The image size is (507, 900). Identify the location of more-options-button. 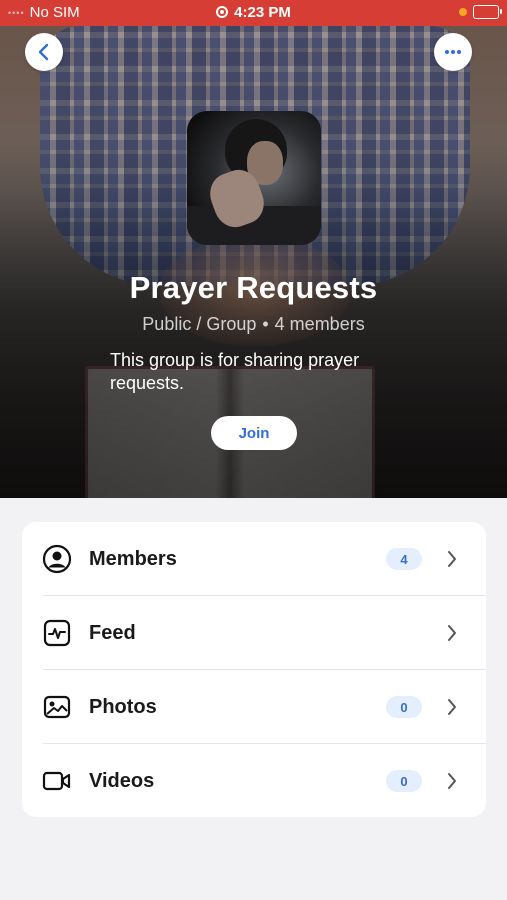
(453, 52).